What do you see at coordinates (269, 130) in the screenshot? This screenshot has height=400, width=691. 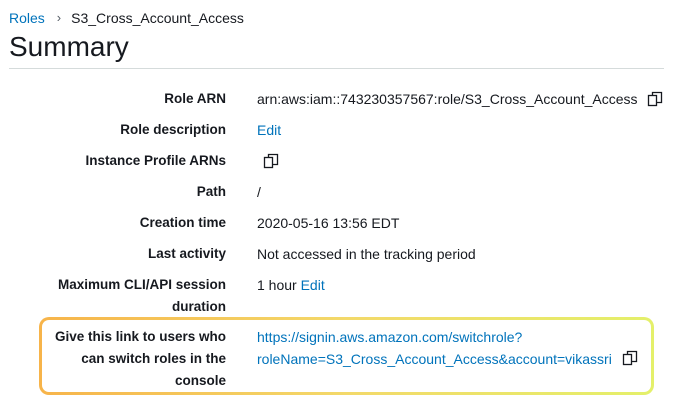 I see `role-description-edit-link: Edit` at bounding box center [269, 130].